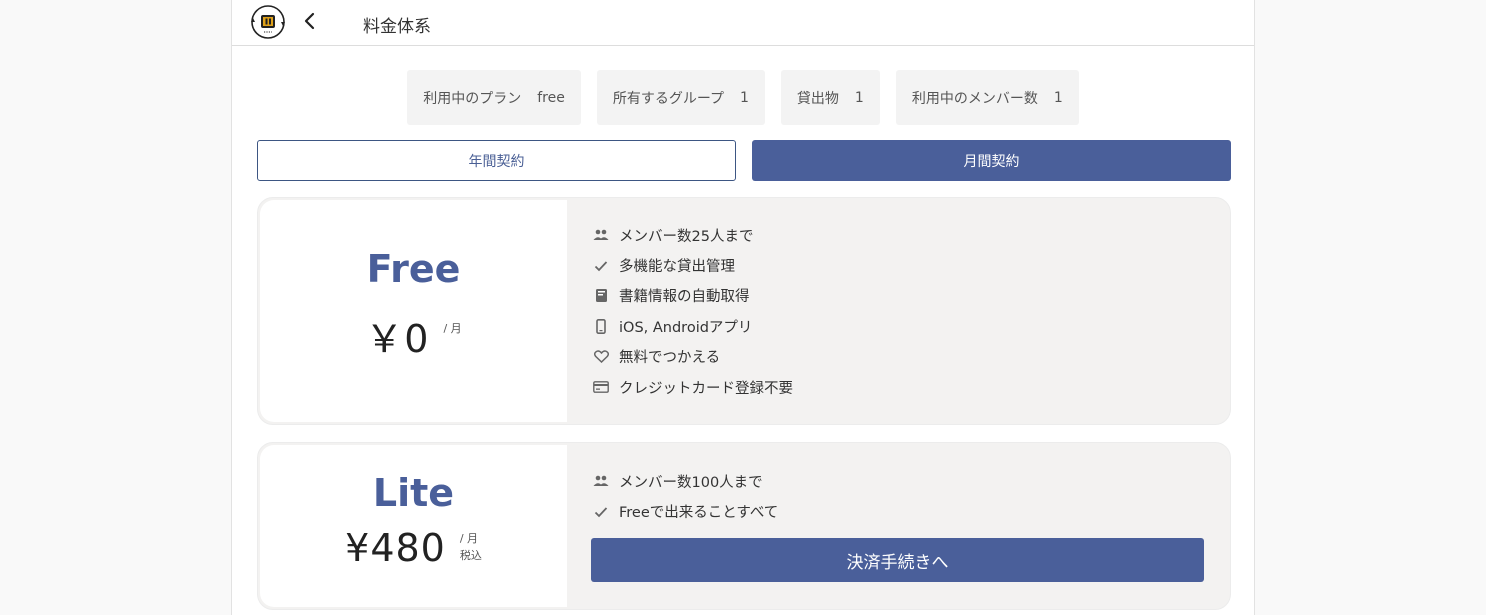 The height and width of the screenshot is (615, 1486). I want to click on feature-text: iOS, Androidアプリ, so click(686, 327).